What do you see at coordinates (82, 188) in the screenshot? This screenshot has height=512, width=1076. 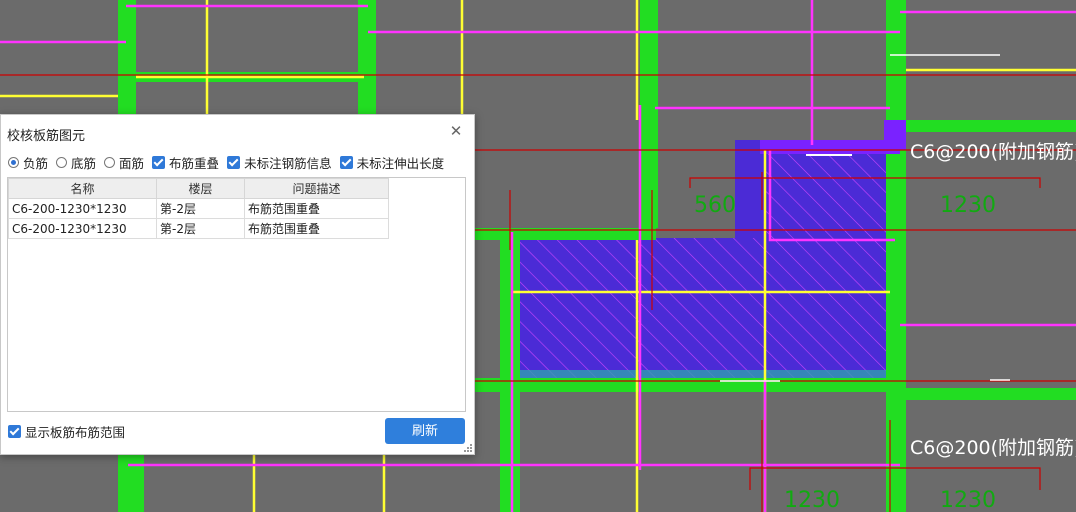 I see `column-header-name: 名称` at bounding box center [82, 188].